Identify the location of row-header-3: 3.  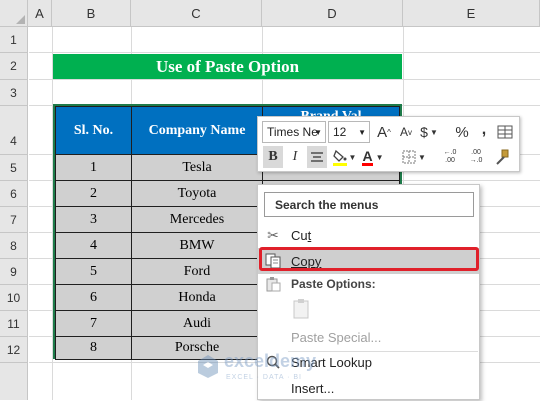
(14, 93).